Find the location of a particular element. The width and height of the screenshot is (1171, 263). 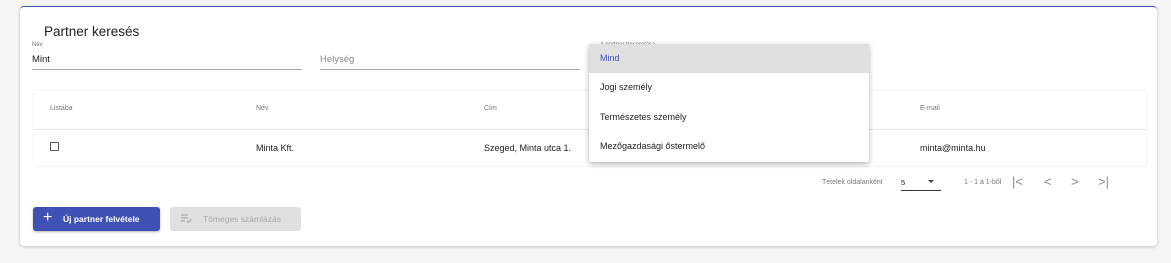

name-field: Név Mint is located at coordinates (167, 55).